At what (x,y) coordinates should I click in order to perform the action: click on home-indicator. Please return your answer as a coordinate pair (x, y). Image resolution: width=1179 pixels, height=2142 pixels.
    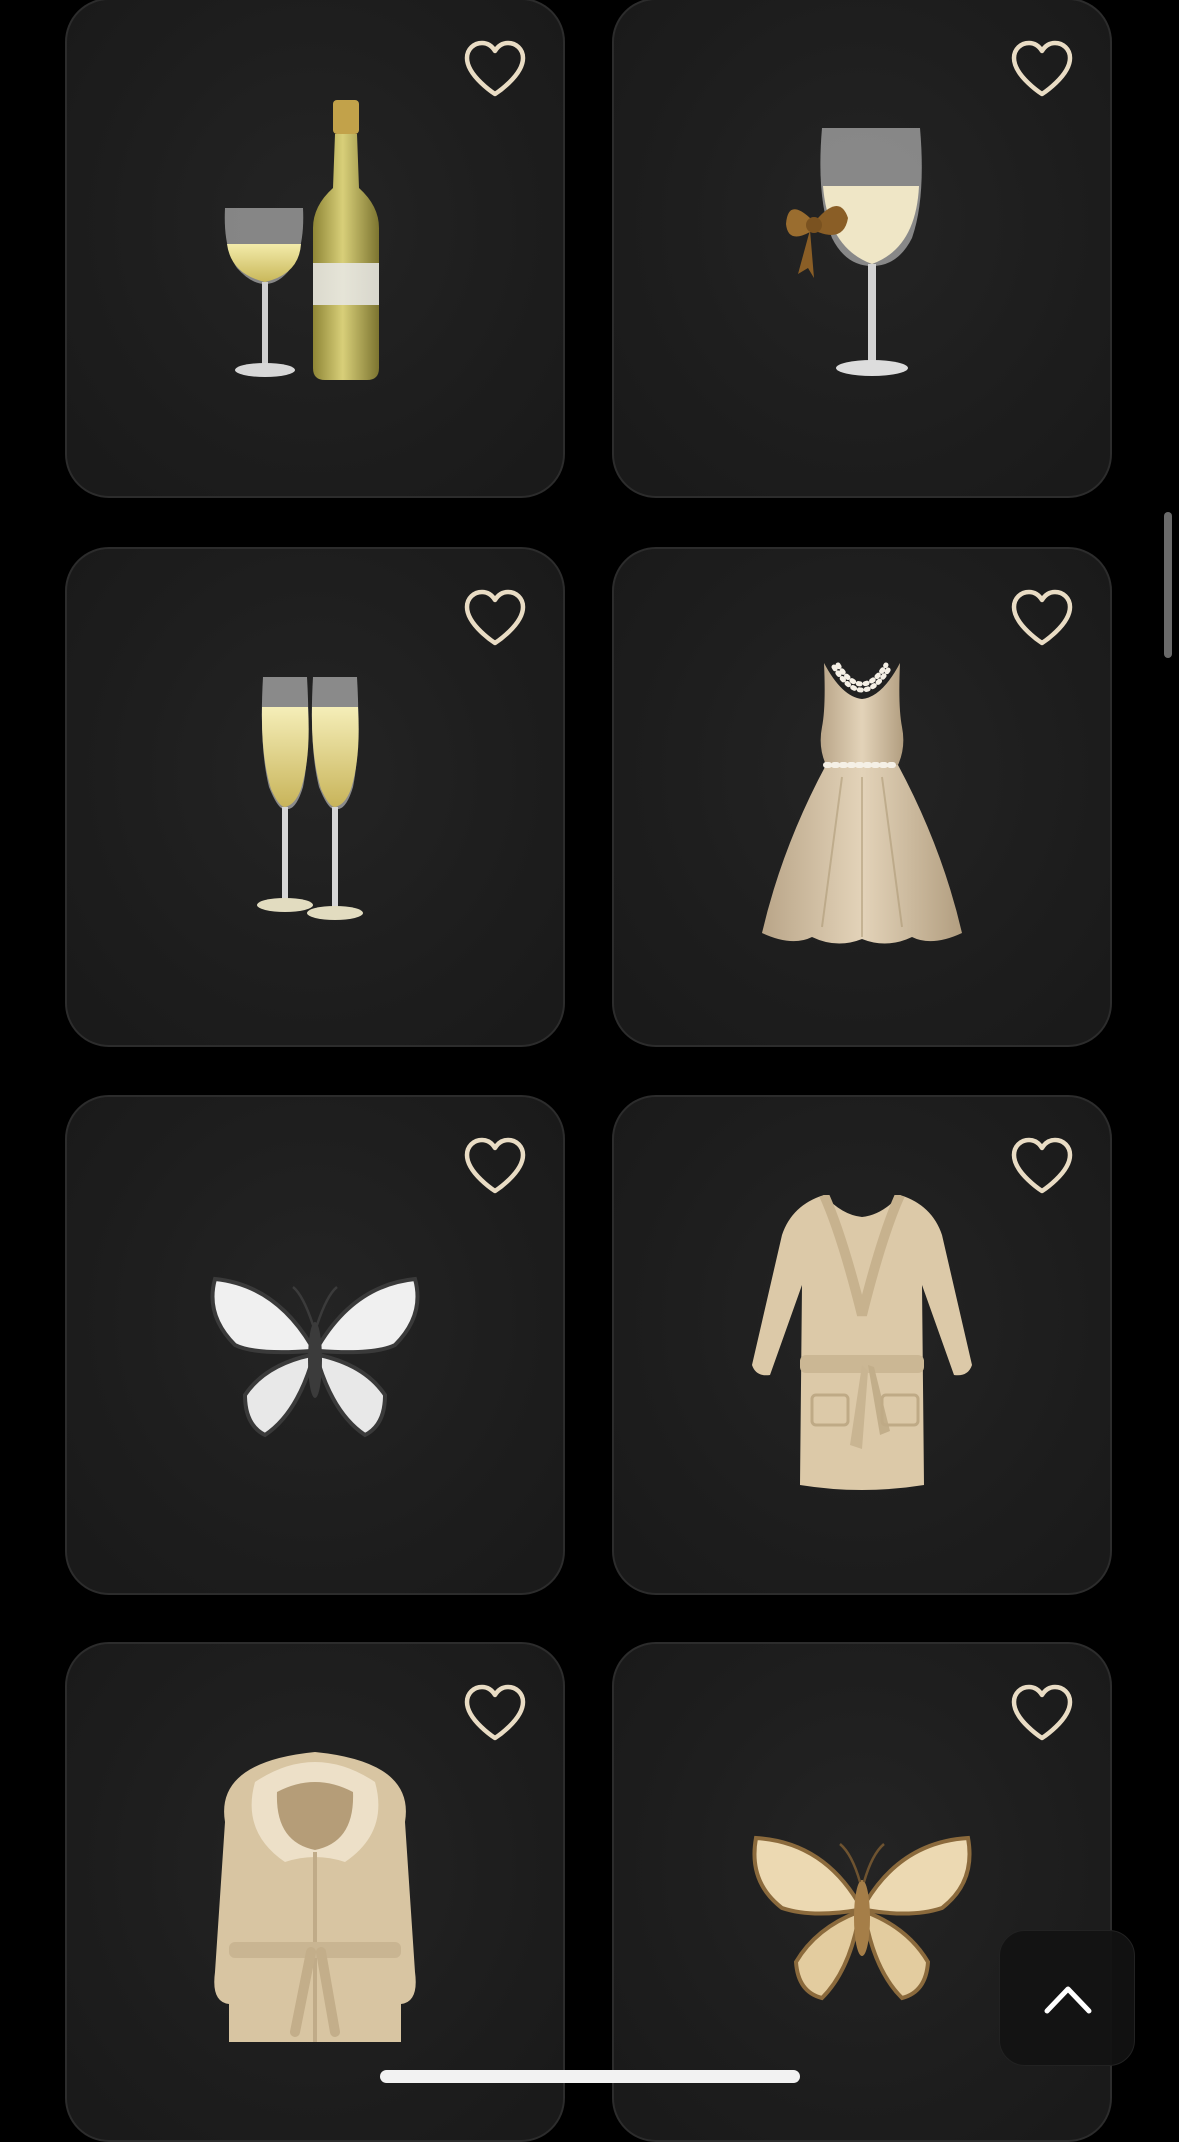
    Looking at the image, I should click on (590, 2076).